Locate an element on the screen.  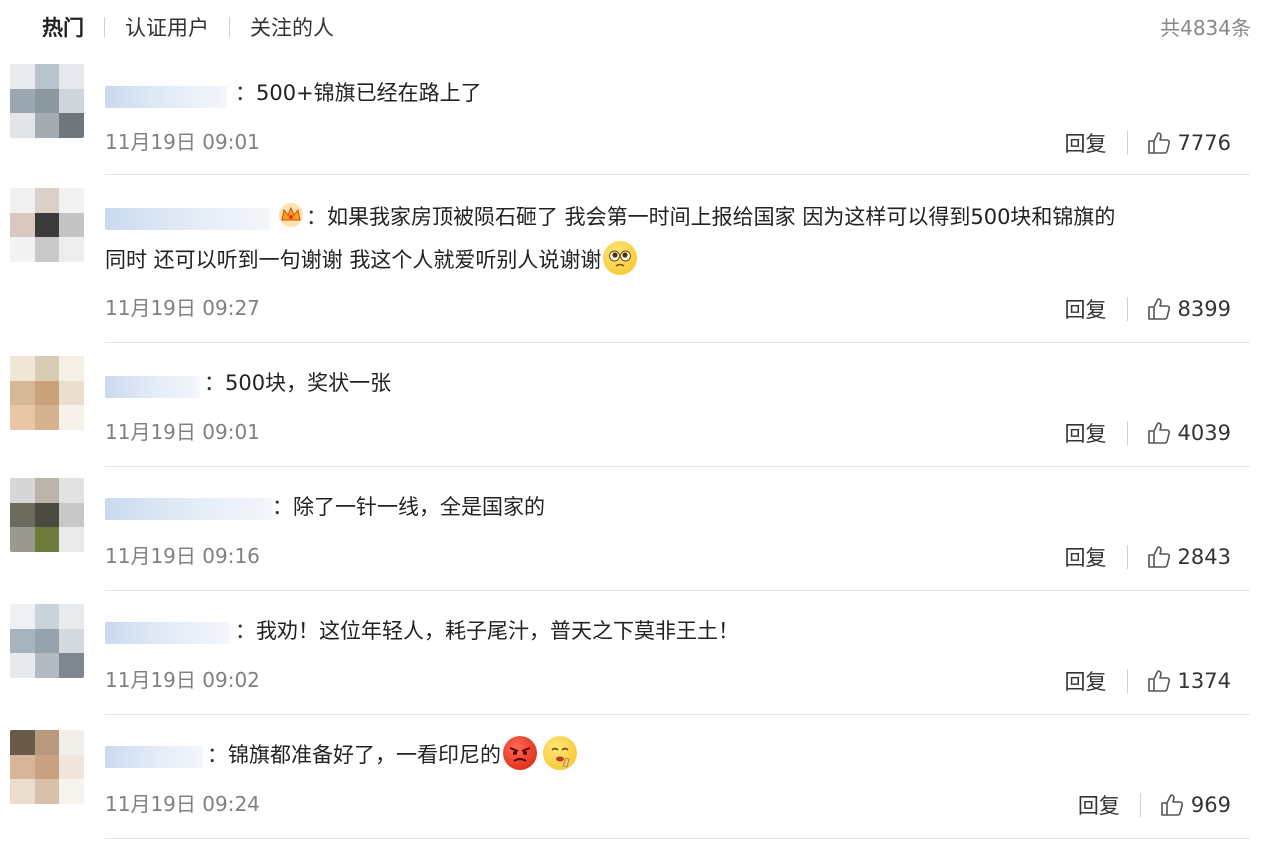
comment-actions: 回复 7776 is located at coordinates (1148, 143).